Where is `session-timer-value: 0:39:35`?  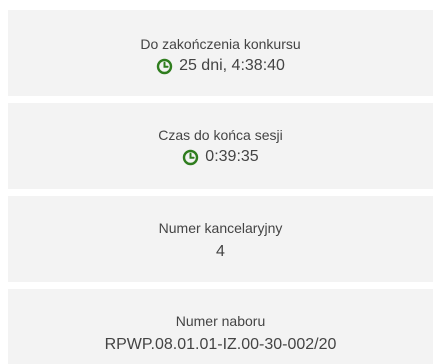 session-timer-value: 0:39:35 is located at coordinates (232, 156).